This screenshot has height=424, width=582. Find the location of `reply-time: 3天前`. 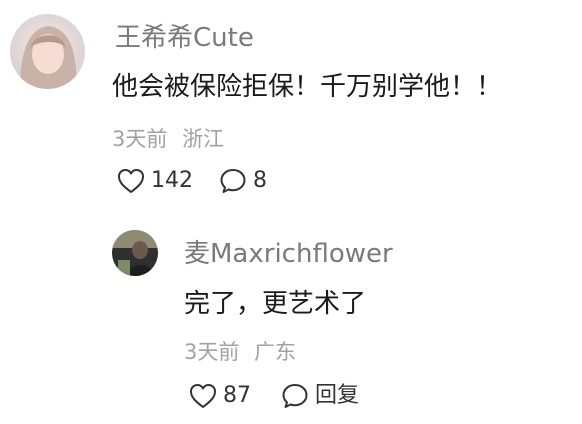

reply-time: 3天前 is located at coordinates (212, 352).